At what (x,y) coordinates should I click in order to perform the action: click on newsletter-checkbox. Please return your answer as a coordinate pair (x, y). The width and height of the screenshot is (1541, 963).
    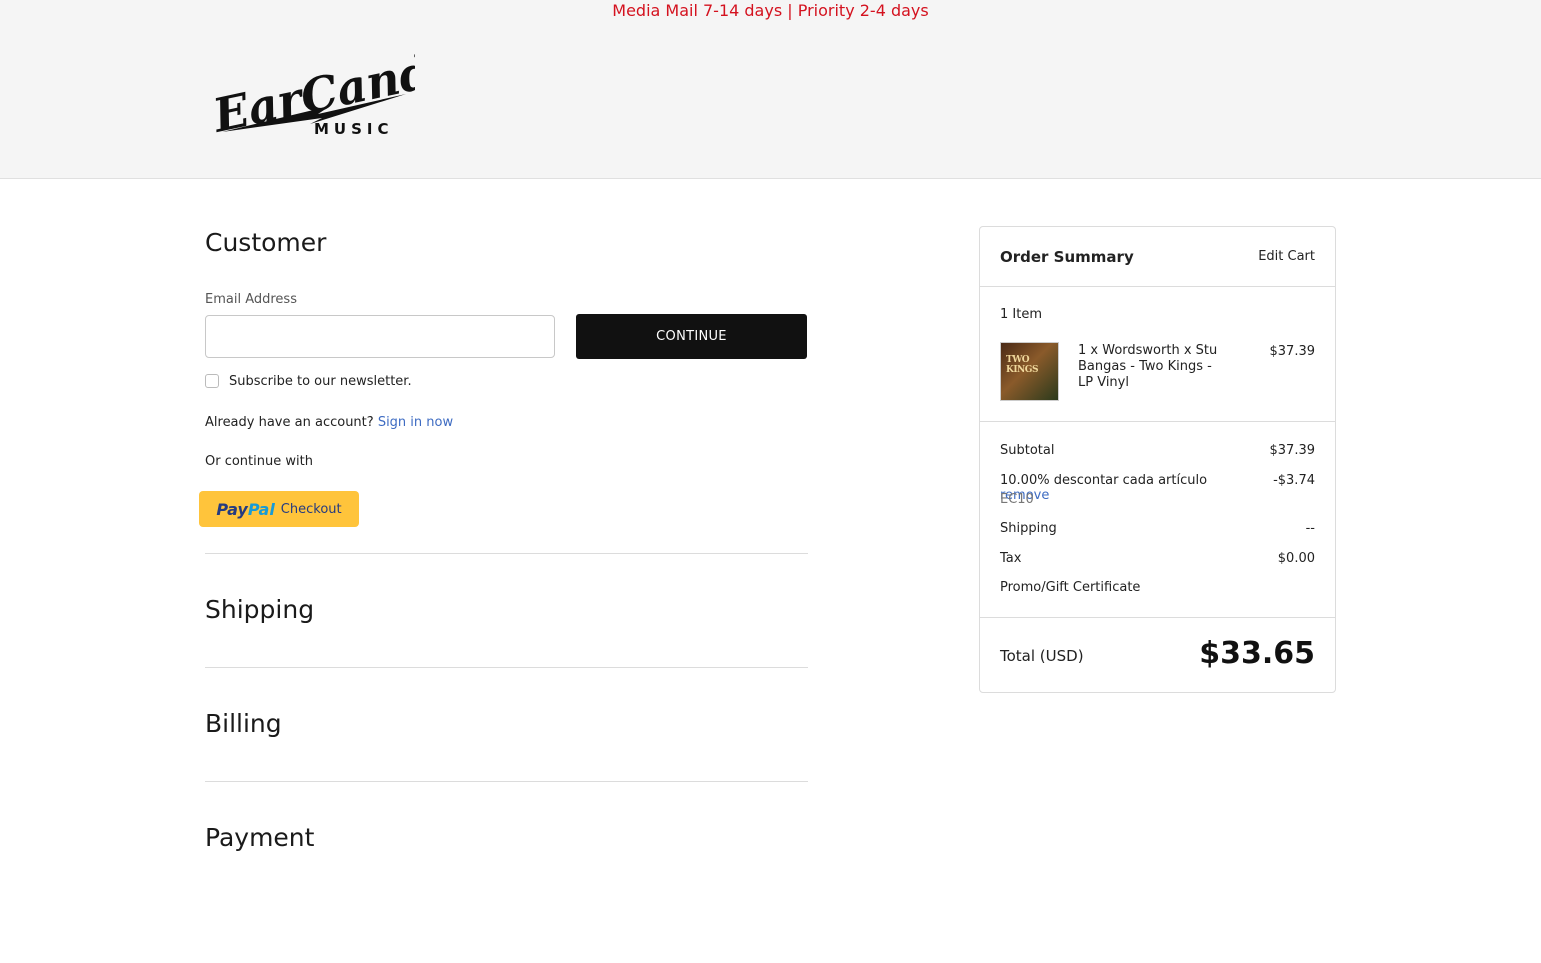
    Looking at the image, I should click on (212, 381).